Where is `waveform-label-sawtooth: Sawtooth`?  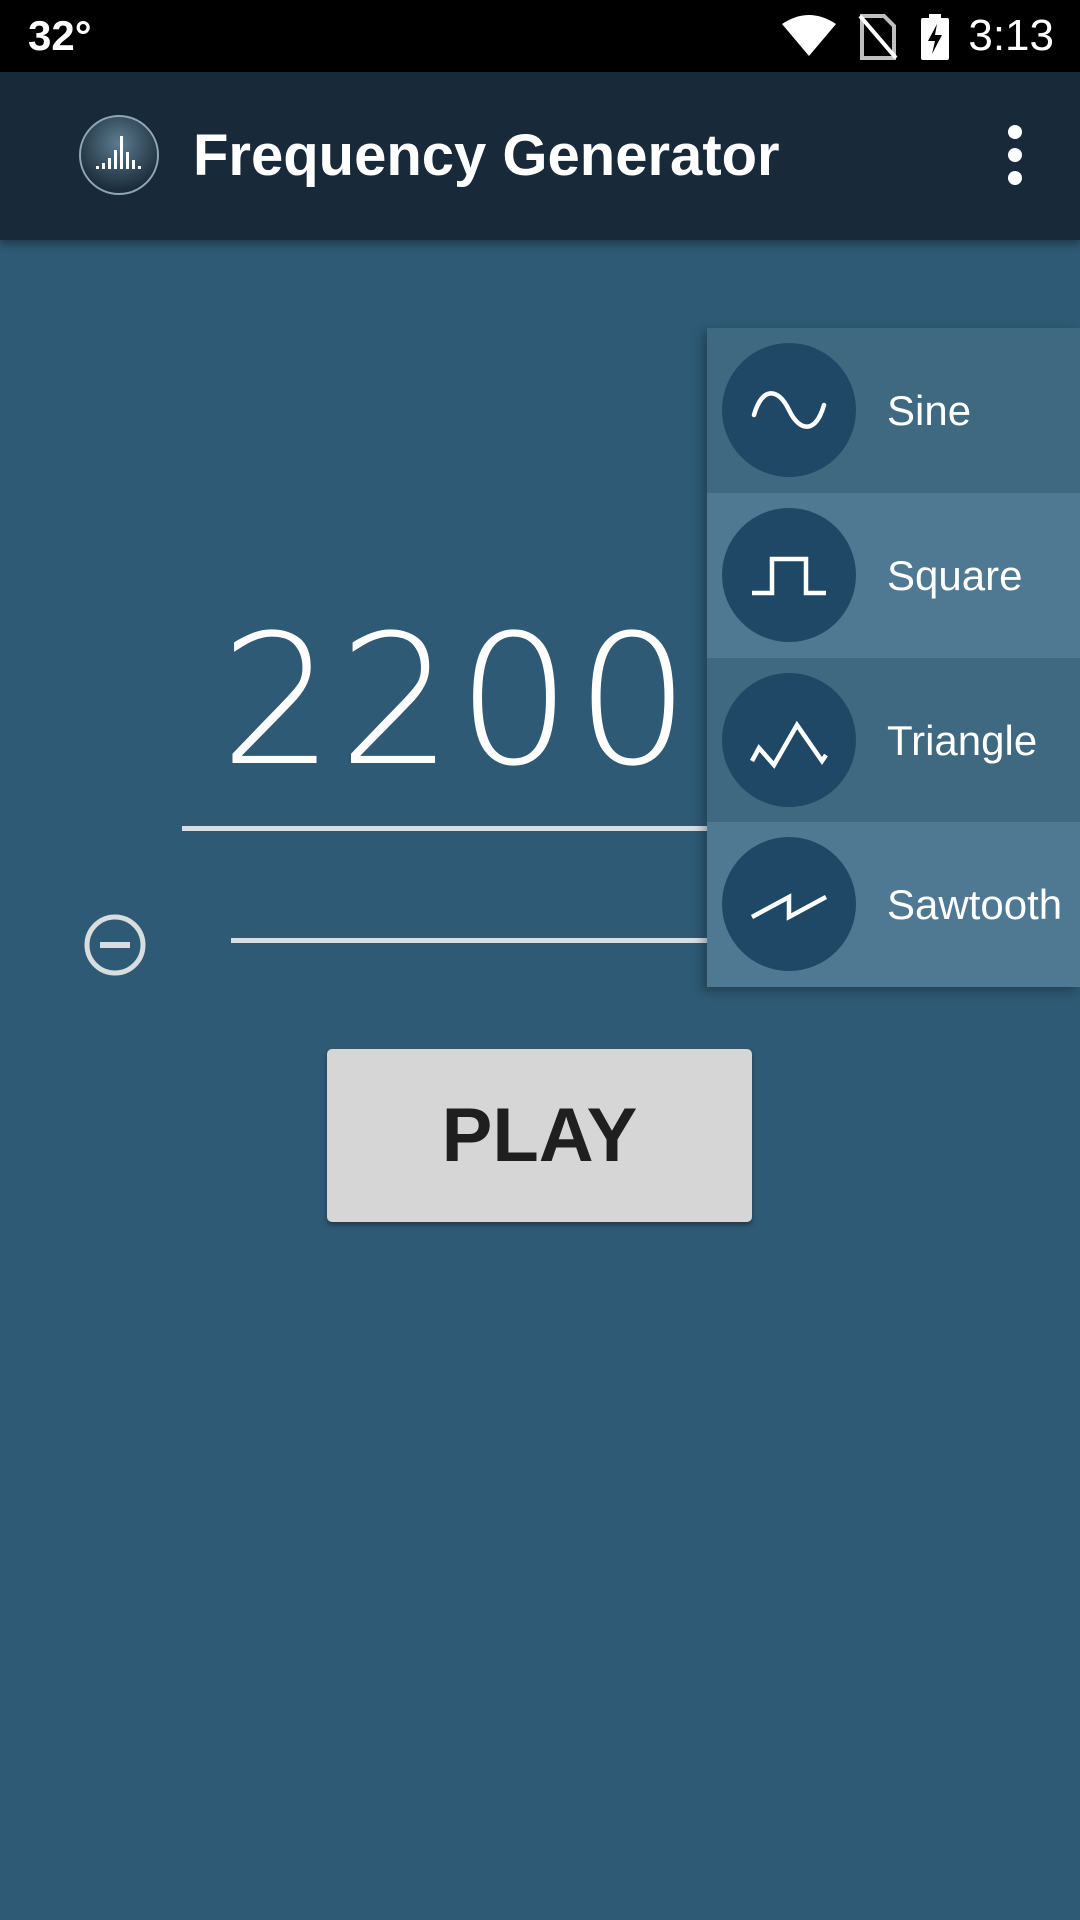 waveform-label-sawtooth: Sawtooth is located at coordinates (975, 904).